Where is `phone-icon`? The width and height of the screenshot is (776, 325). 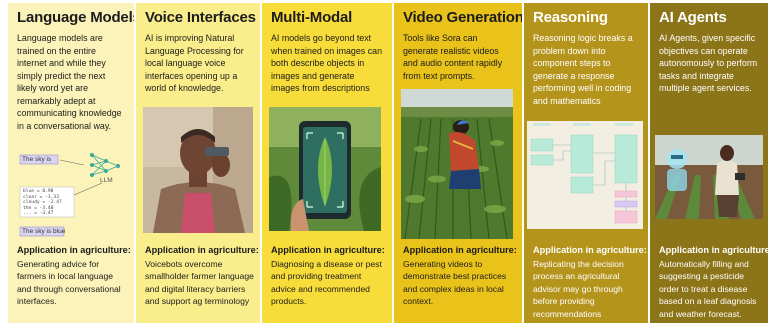
phone-icon is located at coordinates (217, 151).